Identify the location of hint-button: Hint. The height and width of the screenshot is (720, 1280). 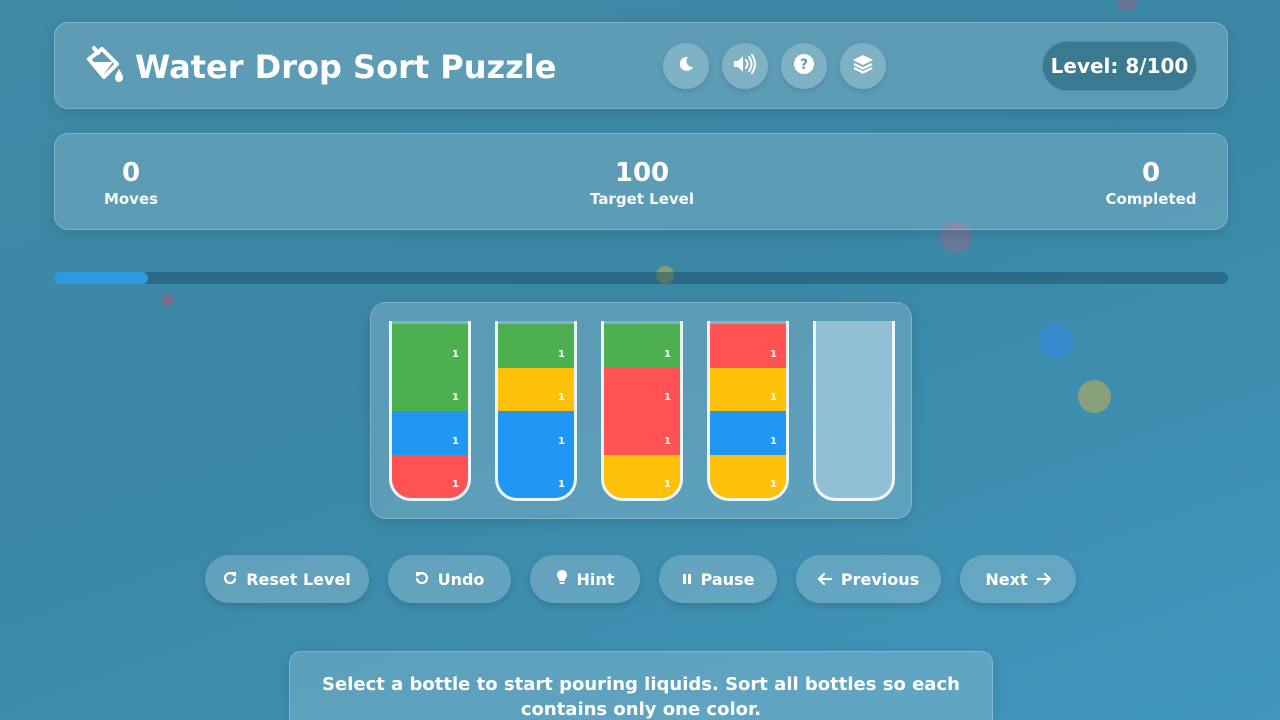
(585, 579).